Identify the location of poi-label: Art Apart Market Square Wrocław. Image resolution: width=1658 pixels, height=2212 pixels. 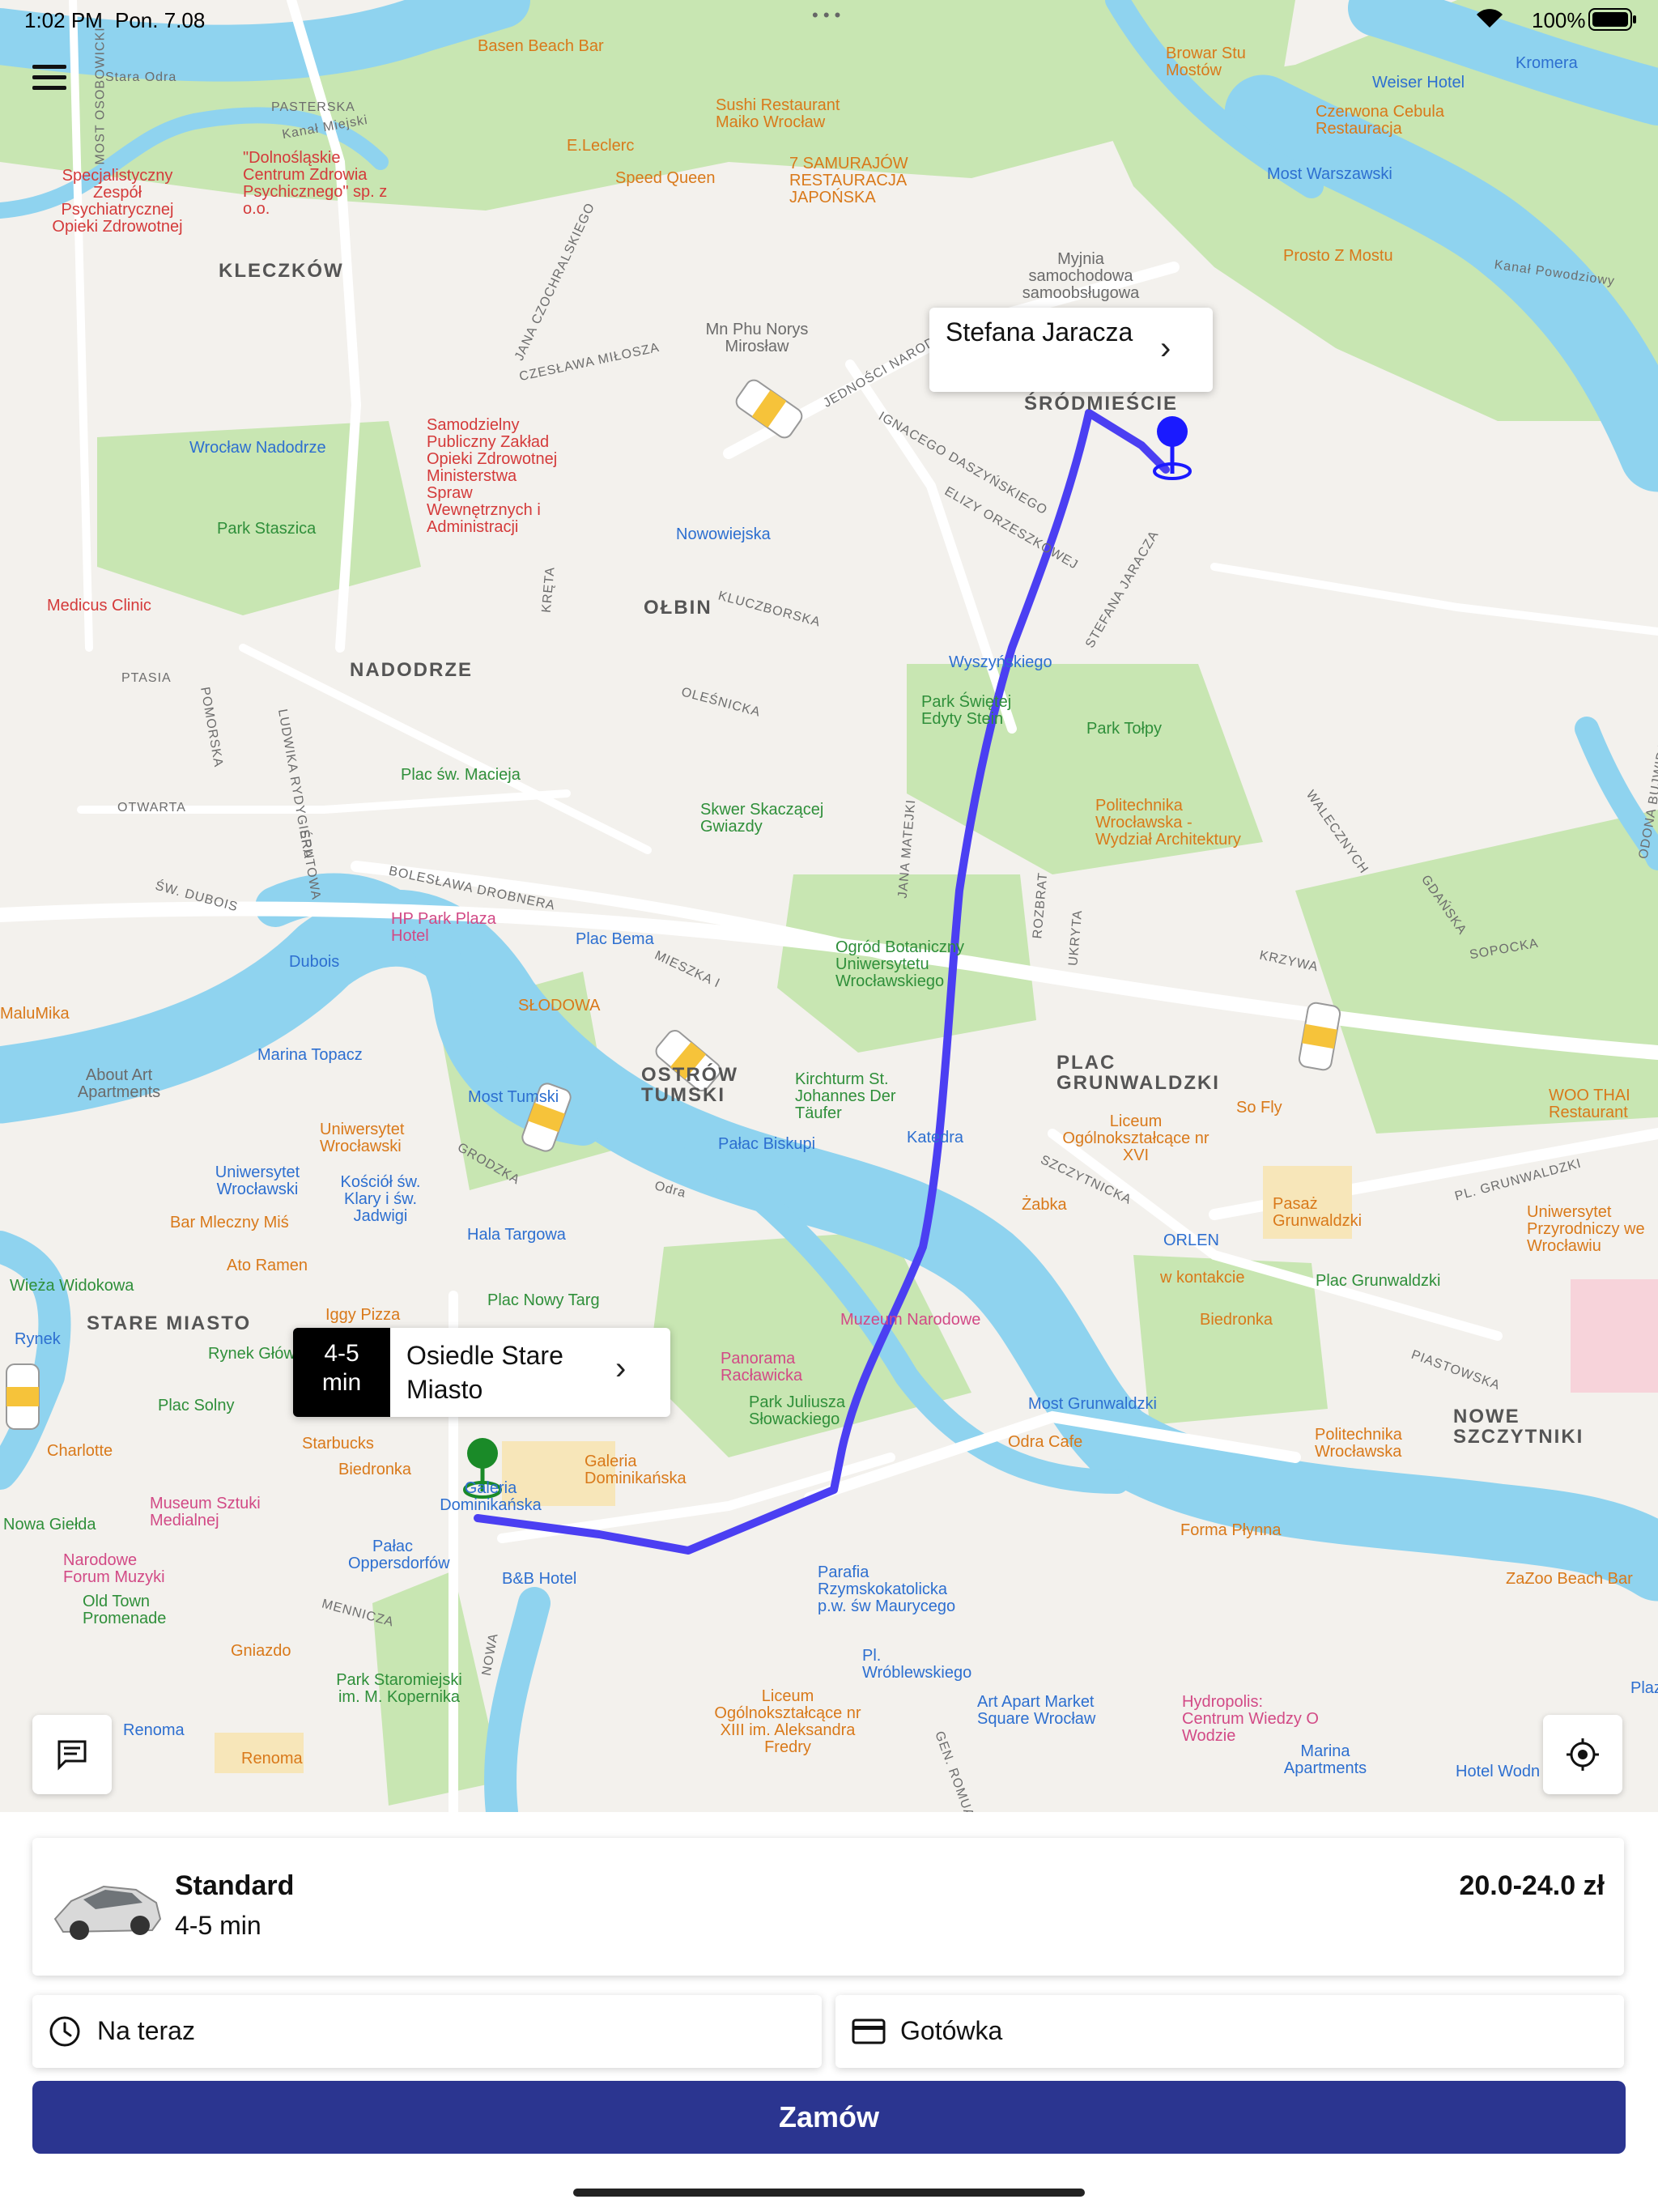
(1050, 1711).